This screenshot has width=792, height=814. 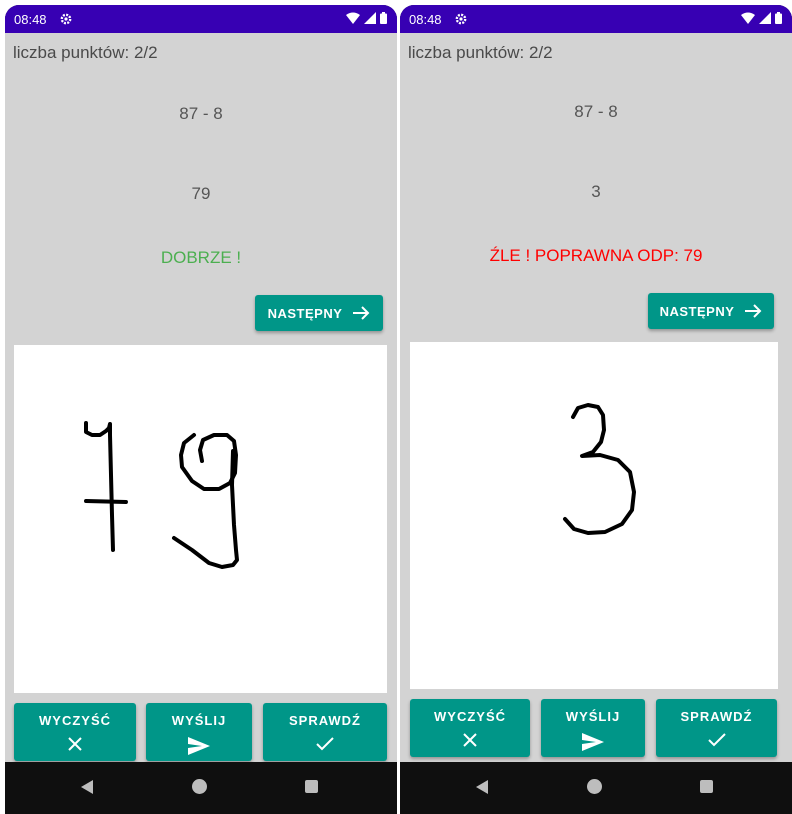 I want to click on recognized-answer: 79, so click(x=201, y=193).